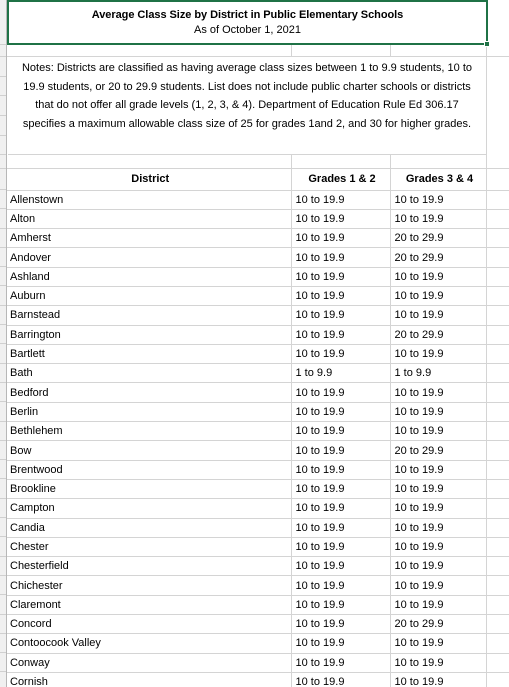  What do you see at coordinates (149, 528) in the screenshot?
I see `cell-district: Candia` at bounding box center [149, 528].